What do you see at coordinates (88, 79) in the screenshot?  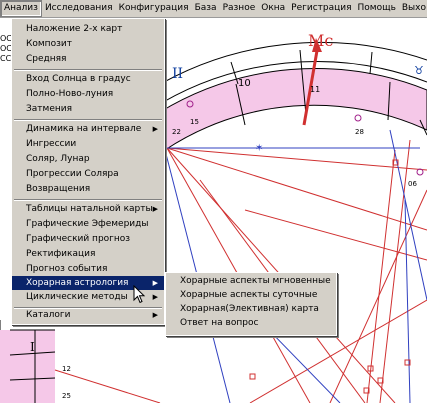 I see `menu-item-sun-ingress-degree: Вход Солнца в градус` at bounding box center [88, 79].